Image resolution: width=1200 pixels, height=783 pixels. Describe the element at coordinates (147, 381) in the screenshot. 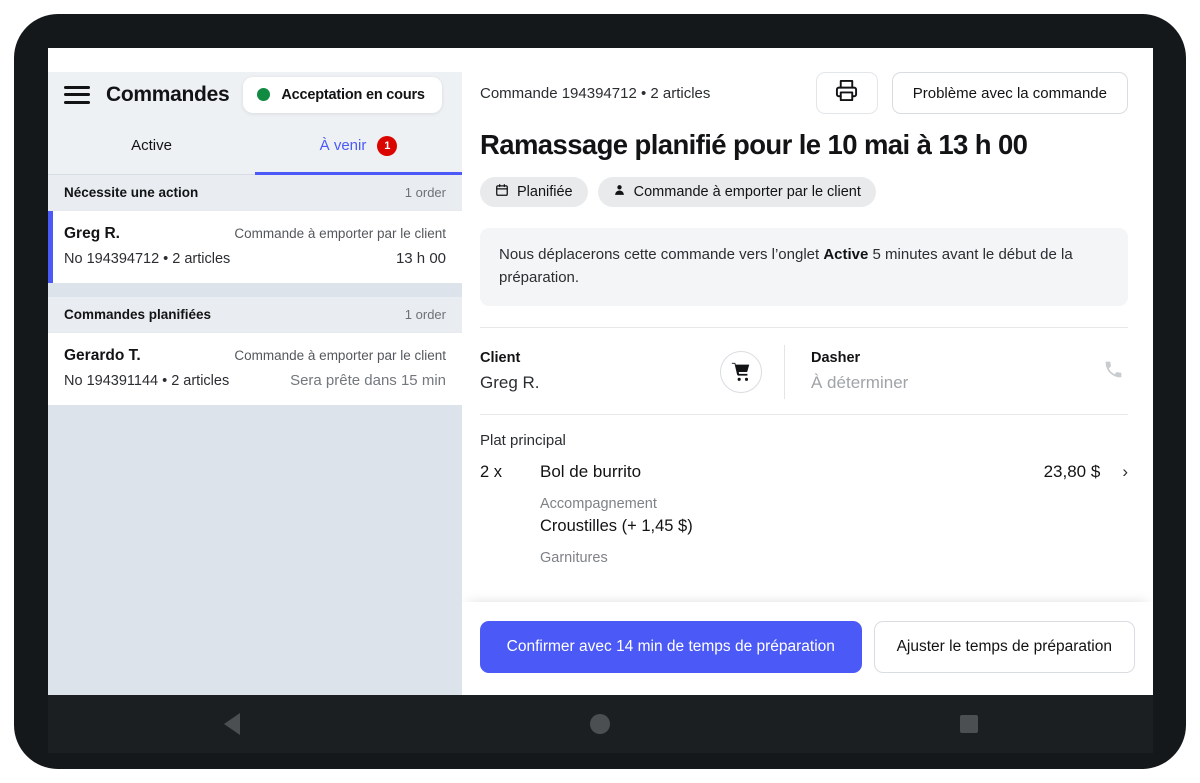

I see `order-number: No 194391144 • 2 articles` at that location.